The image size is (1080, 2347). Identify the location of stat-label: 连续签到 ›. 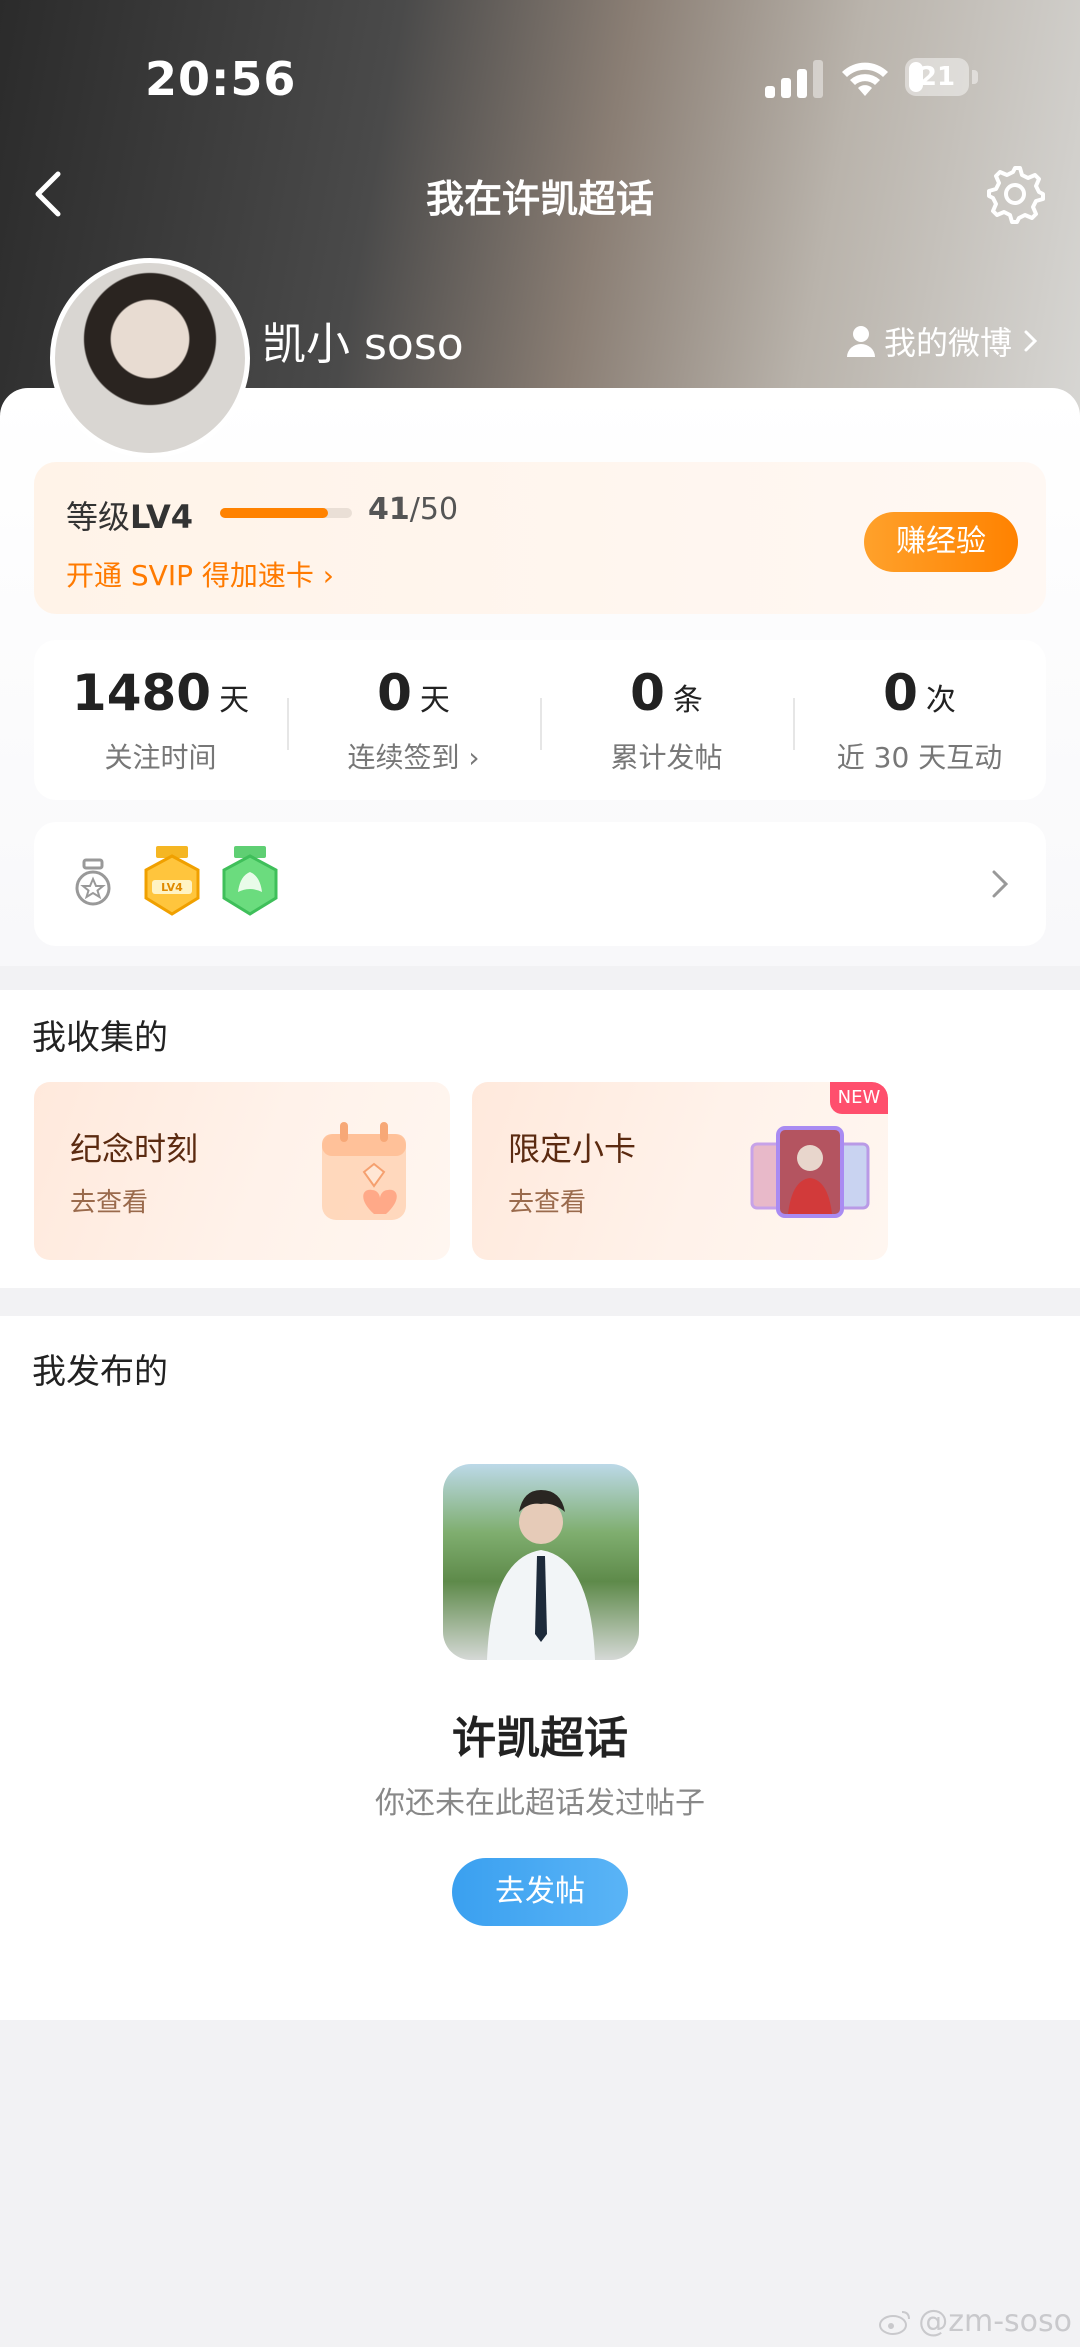
(413, 756).